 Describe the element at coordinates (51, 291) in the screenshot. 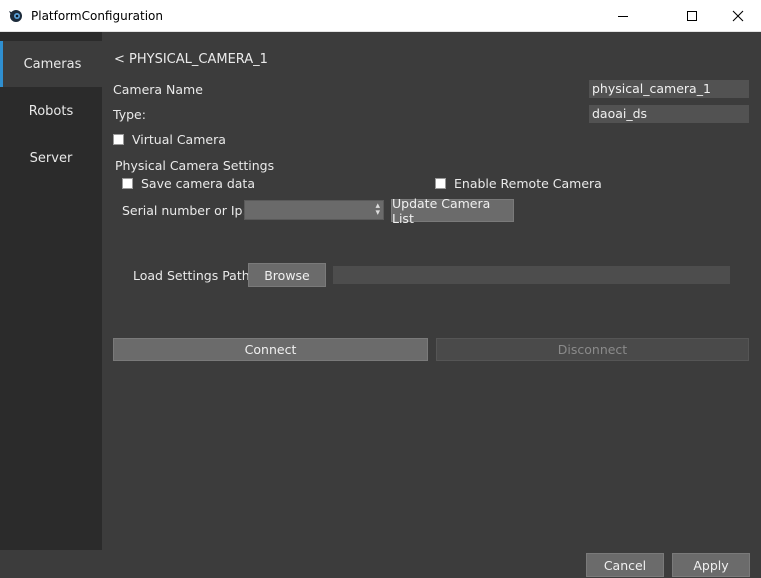

I see `sidebar: Cameras Robots Server` at that location.